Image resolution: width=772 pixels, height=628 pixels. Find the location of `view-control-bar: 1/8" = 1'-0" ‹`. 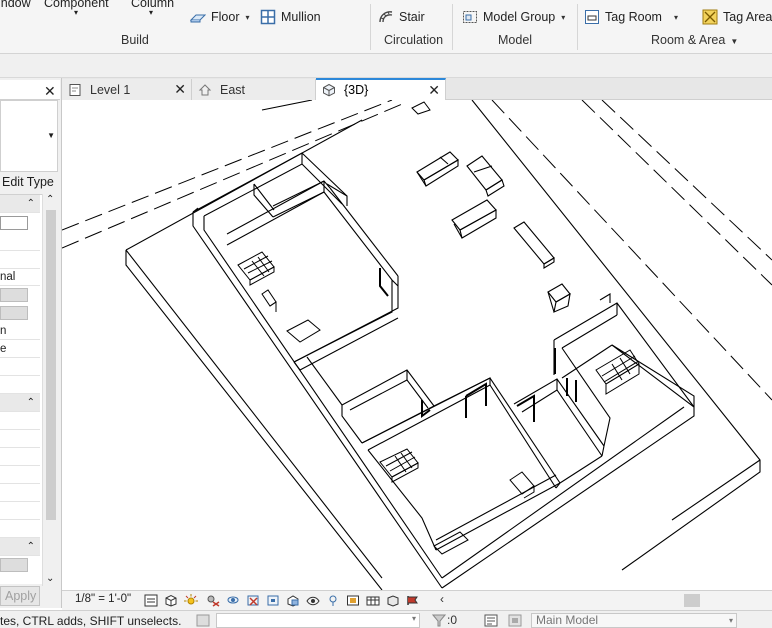

view-control-bar: 1/8" = 1'-0" ‹ is located at coordinates (417, 600).